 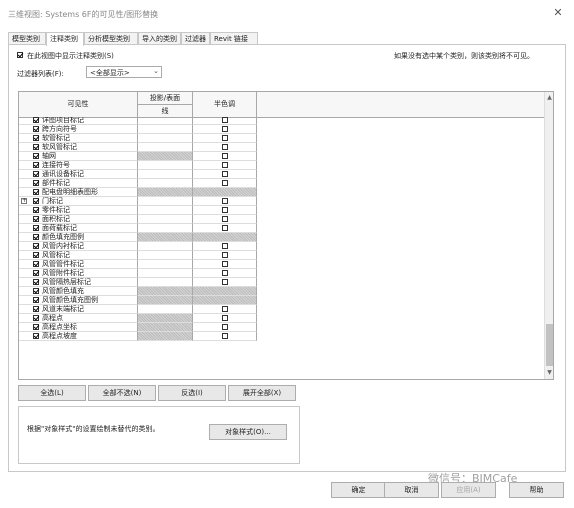 What do you see at coordinates (52, 393) in the screenshot?
I see `select-all-button: 全选(L)` at bounding box center [52, 393].